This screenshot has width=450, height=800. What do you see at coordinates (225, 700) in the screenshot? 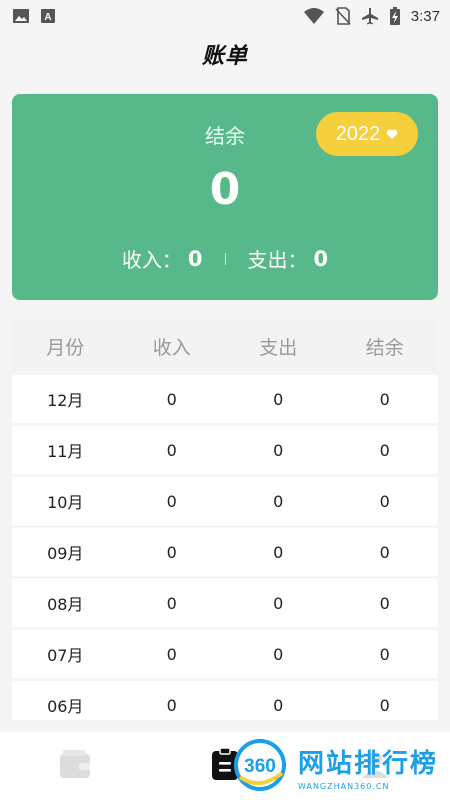
I see `table-row: 06月 0 0 0` at bounding box center [225, 700].